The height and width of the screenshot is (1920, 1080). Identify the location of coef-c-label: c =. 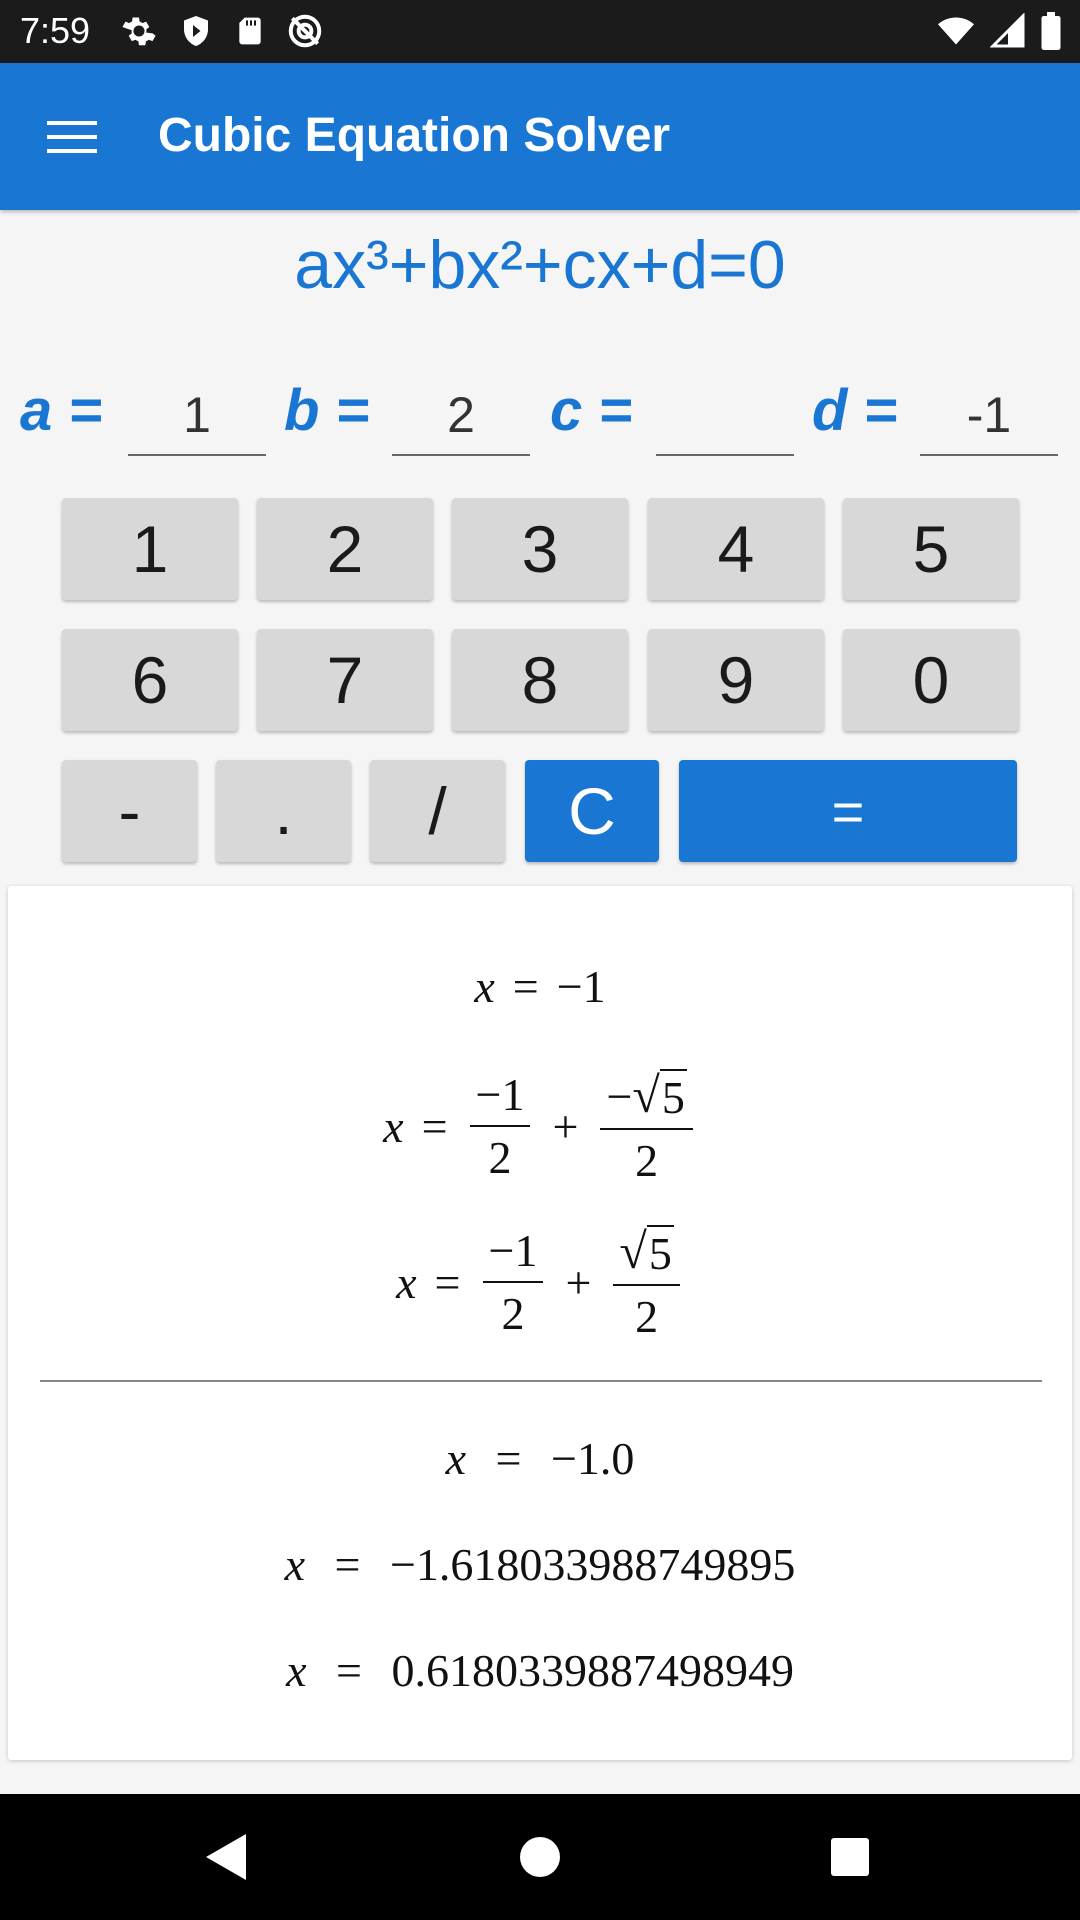
(591, 410).